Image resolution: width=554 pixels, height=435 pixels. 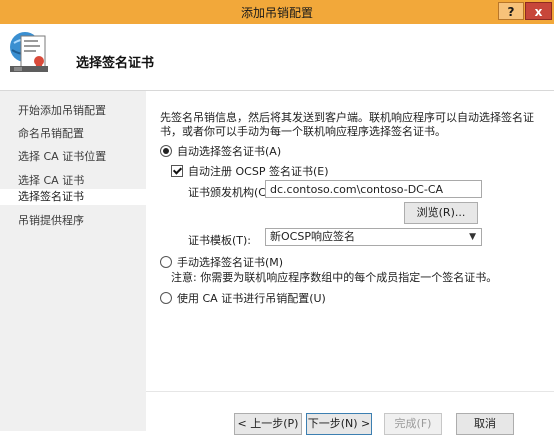 I want to click on manual-select-option: 手动选择签名证书(M), so click(x=221, y=262).